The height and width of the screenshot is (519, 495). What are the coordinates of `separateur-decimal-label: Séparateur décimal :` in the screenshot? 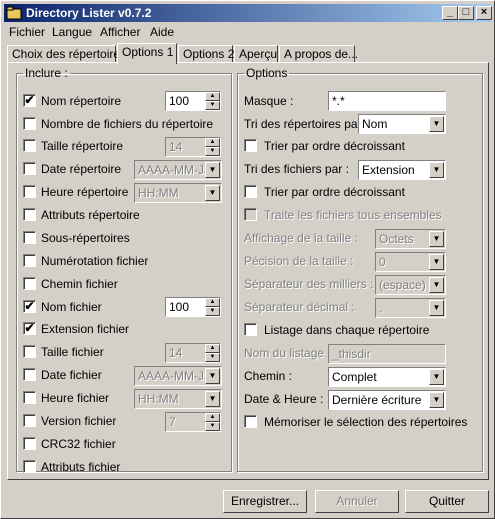 It's located at (299, 307).